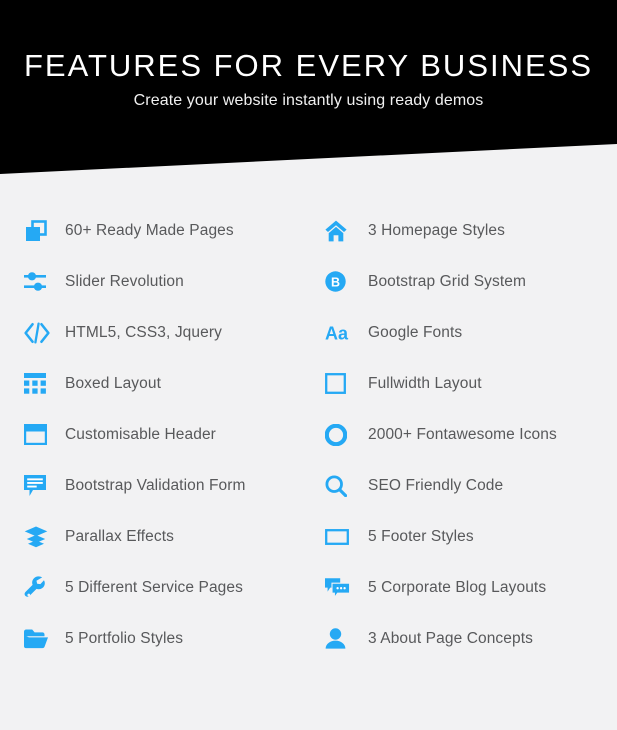 The image size is (617, 730). Describe the element at coordinates (149, 230) in the screenshot. I see `feature-label: 60+ Ready Made Pages` at that location.